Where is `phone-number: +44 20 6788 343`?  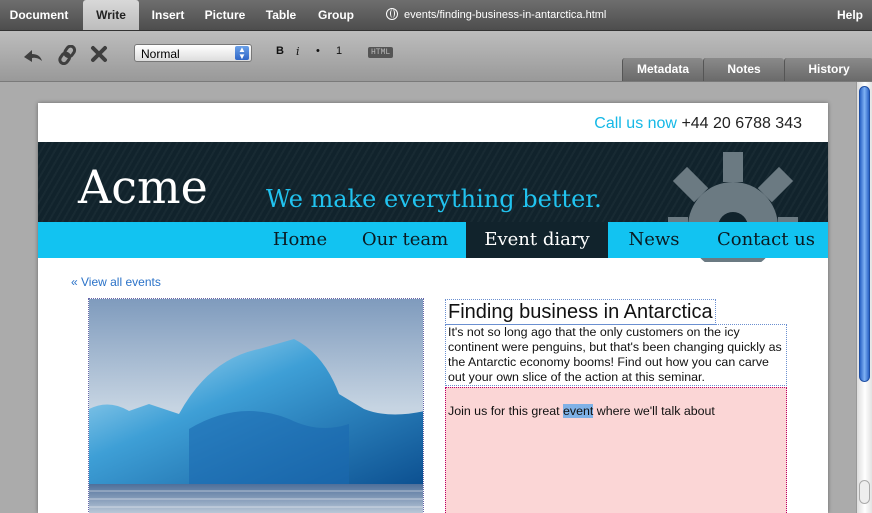
phone-number: +44 20 6788 343 is located at coordinates (741, 123).